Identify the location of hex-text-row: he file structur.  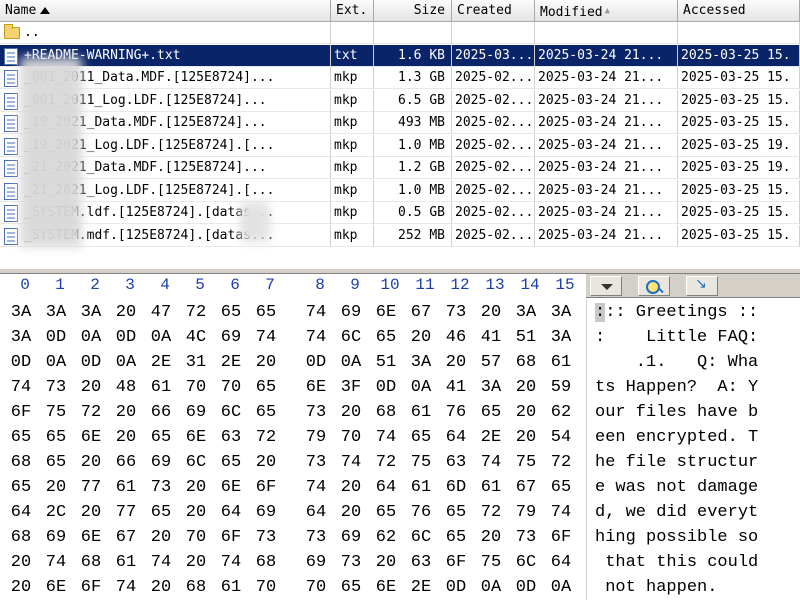
(676, 462).